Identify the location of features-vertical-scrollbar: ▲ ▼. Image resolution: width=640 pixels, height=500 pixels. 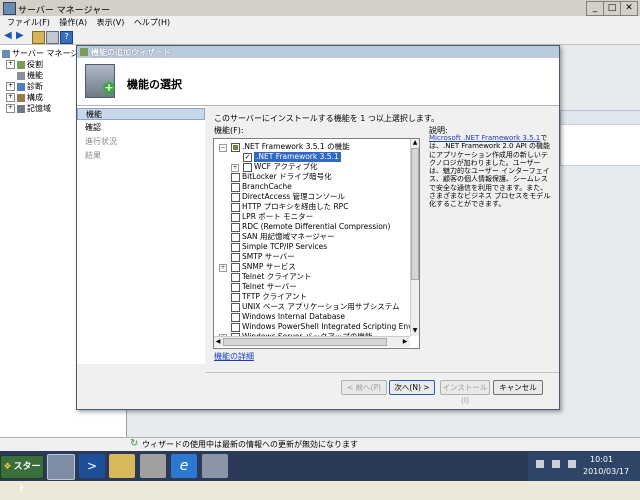
(414, 237).